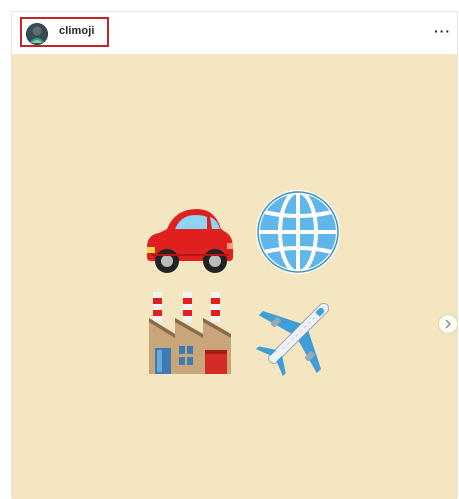 The image size is (459, 499). I want to click on chevron-right-icon, so click(448, 324).